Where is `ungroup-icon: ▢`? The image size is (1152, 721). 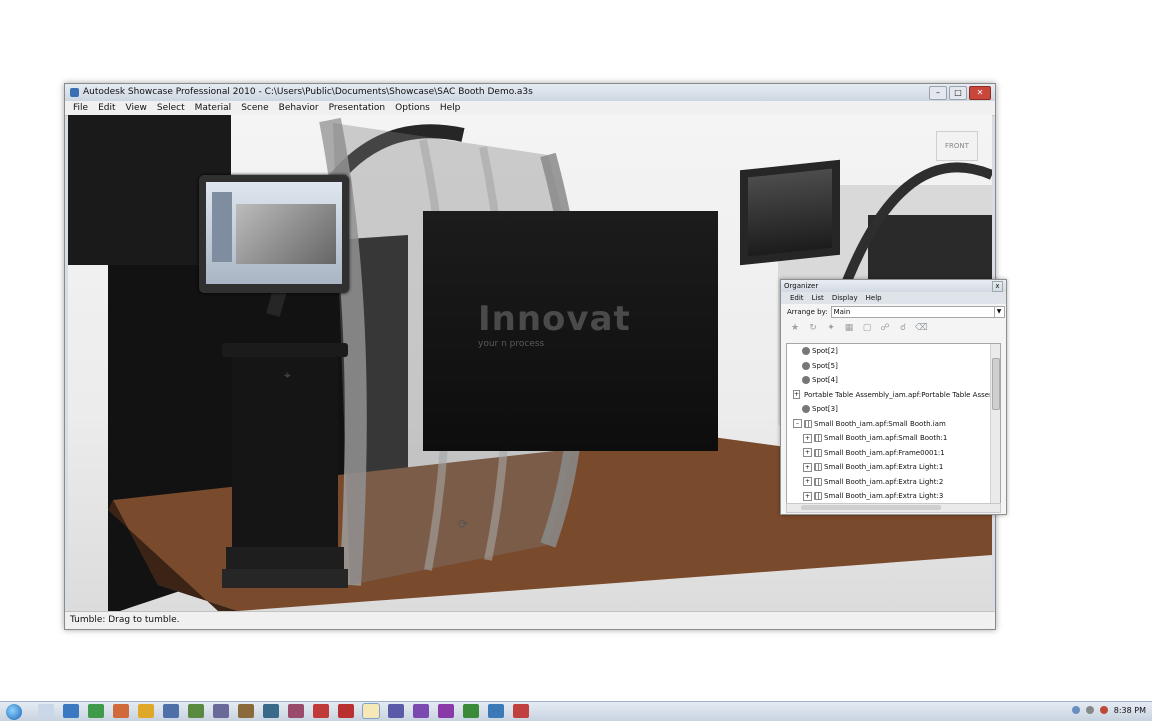 ungroup-icon: ▢ is located at coordinates (867, 328).